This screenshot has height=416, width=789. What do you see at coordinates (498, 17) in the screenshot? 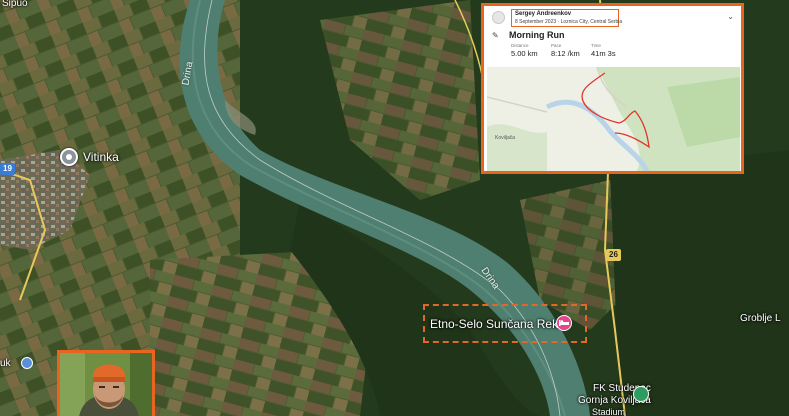
I see `athlete-avatar` at bounding box center [498, 17].